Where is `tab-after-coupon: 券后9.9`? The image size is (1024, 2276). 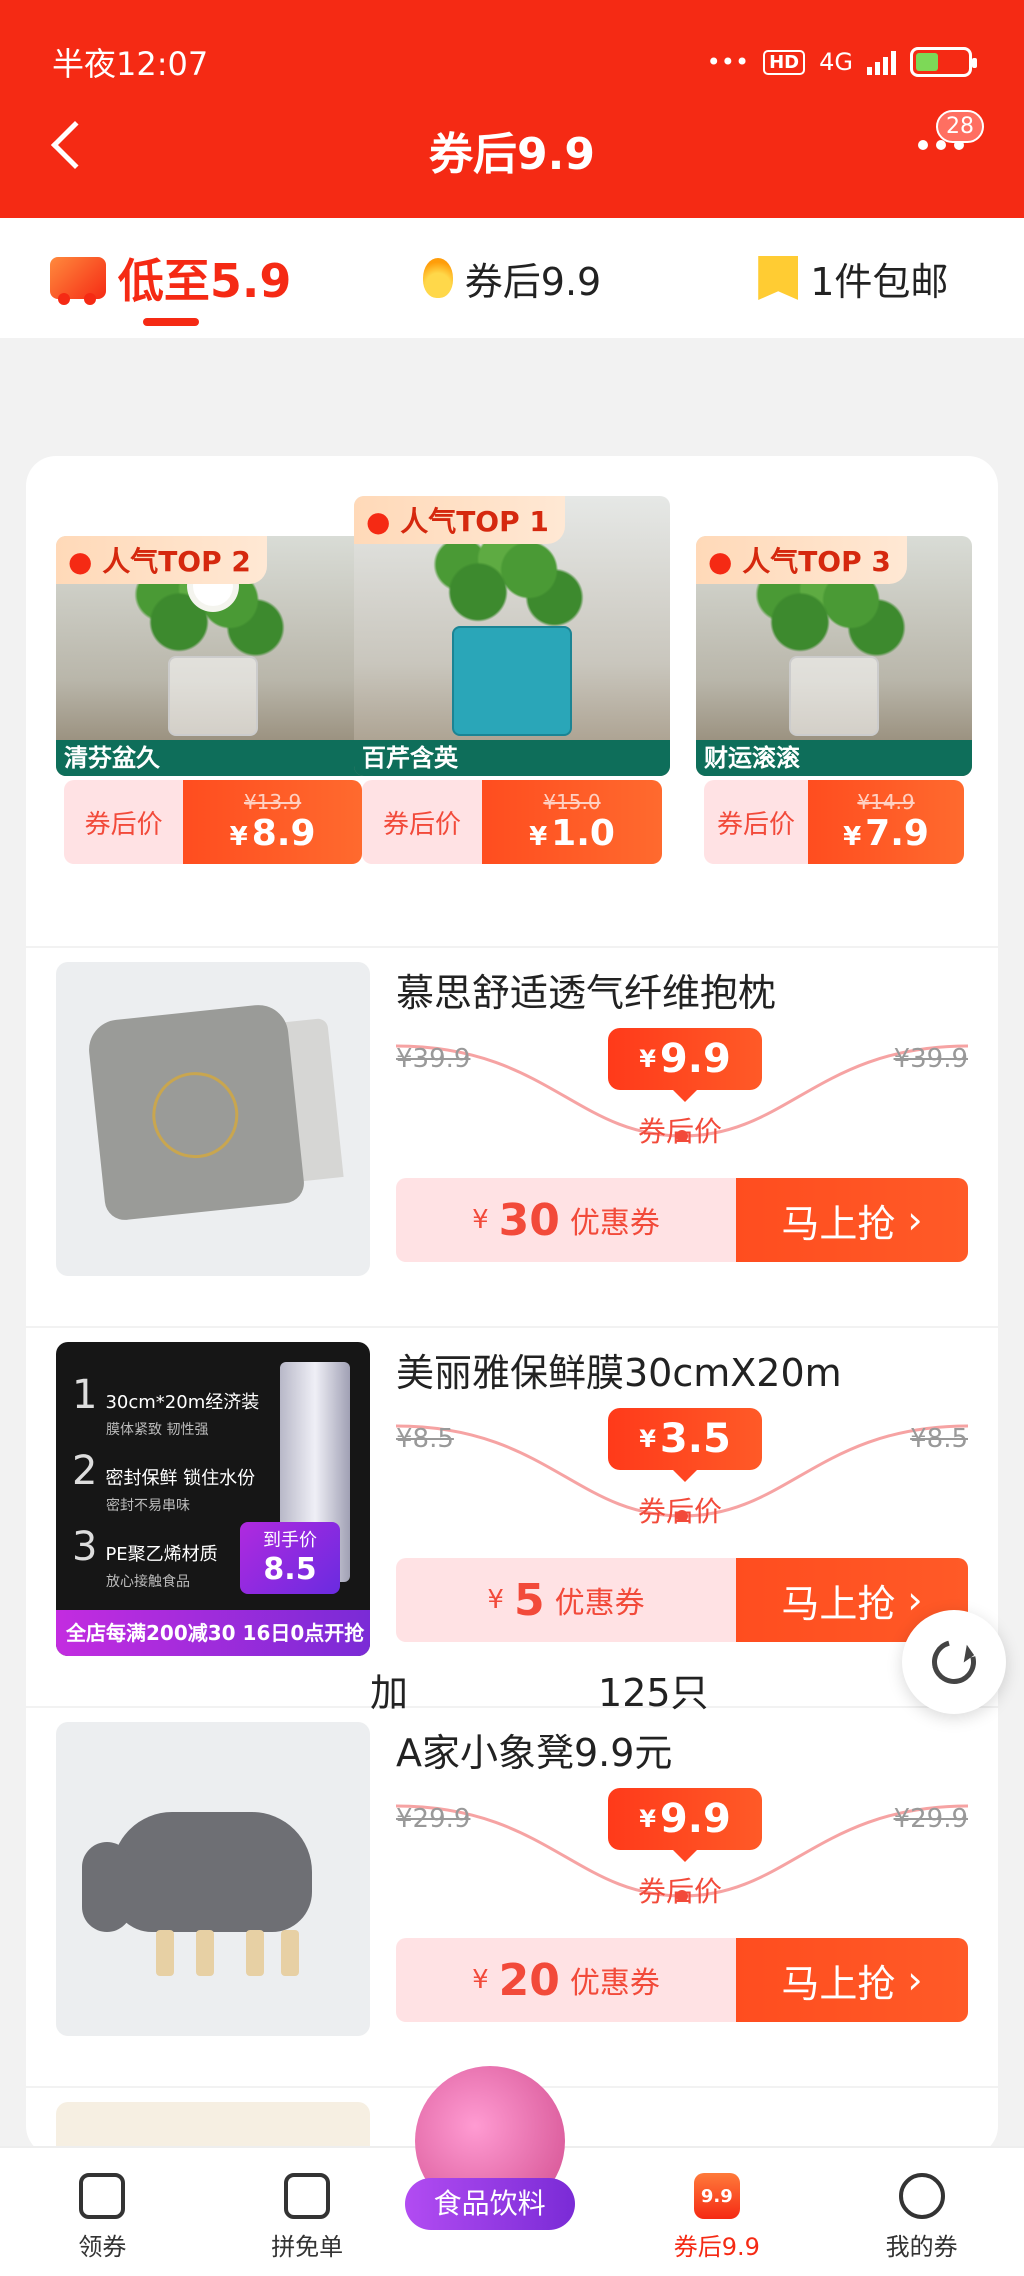
tab-after-coupon: 券后9.9 is located at coordinates (511, 278).